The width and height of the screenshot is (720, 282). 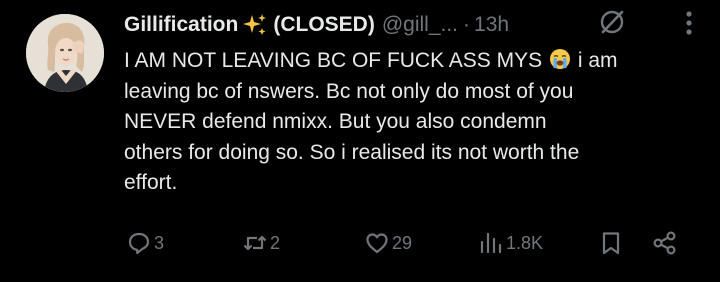 I want to click on reply-button: 3, so click(x=145, y=243).